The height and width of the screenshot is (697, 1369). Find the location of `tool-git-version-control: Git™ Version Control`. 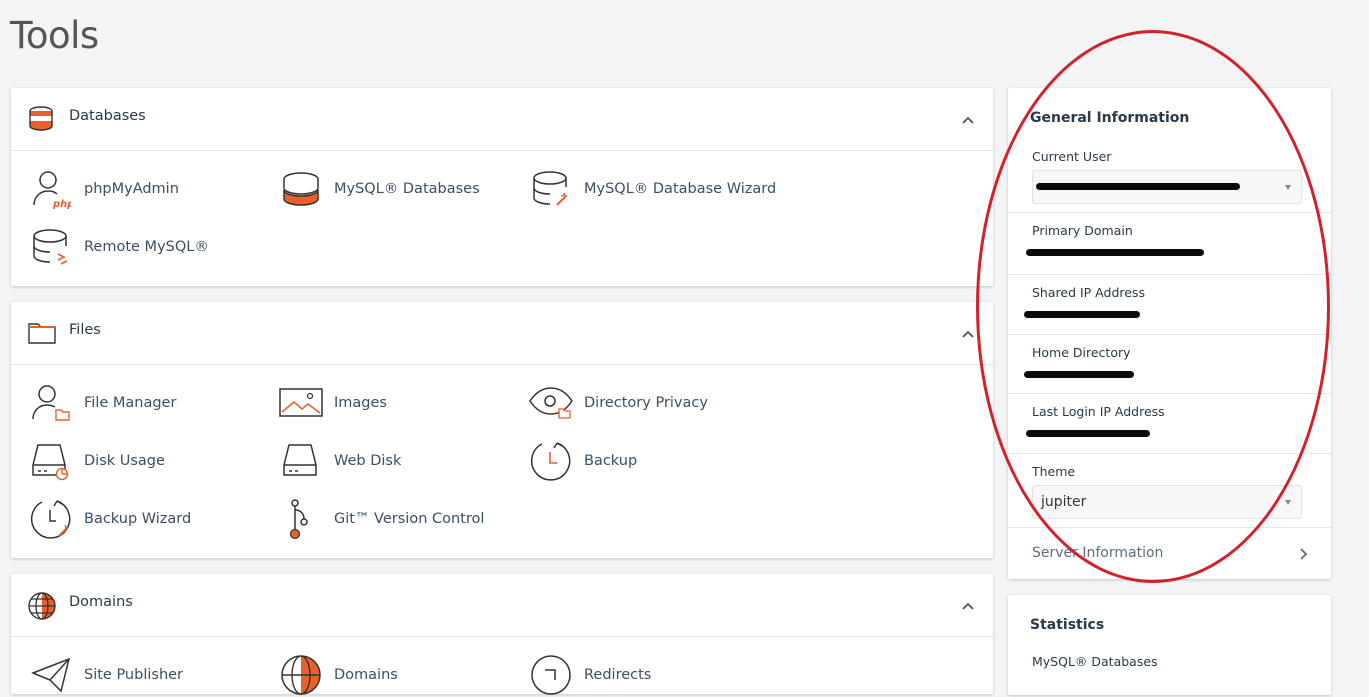

tool-git-version-control: Git™ Version Control is located at coordinates (381, 519).